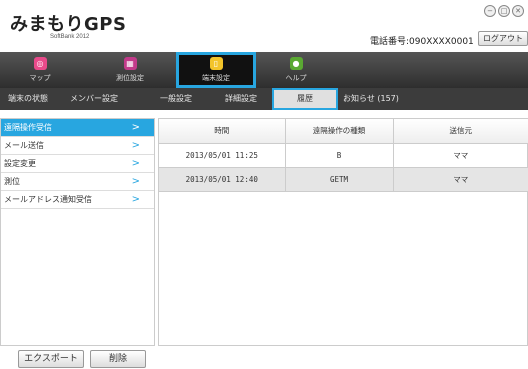 The width and height of the screenshot is (528, 369). I want to click on nav-positioning-settings: ▦ 測位設定, so click(130, 70).